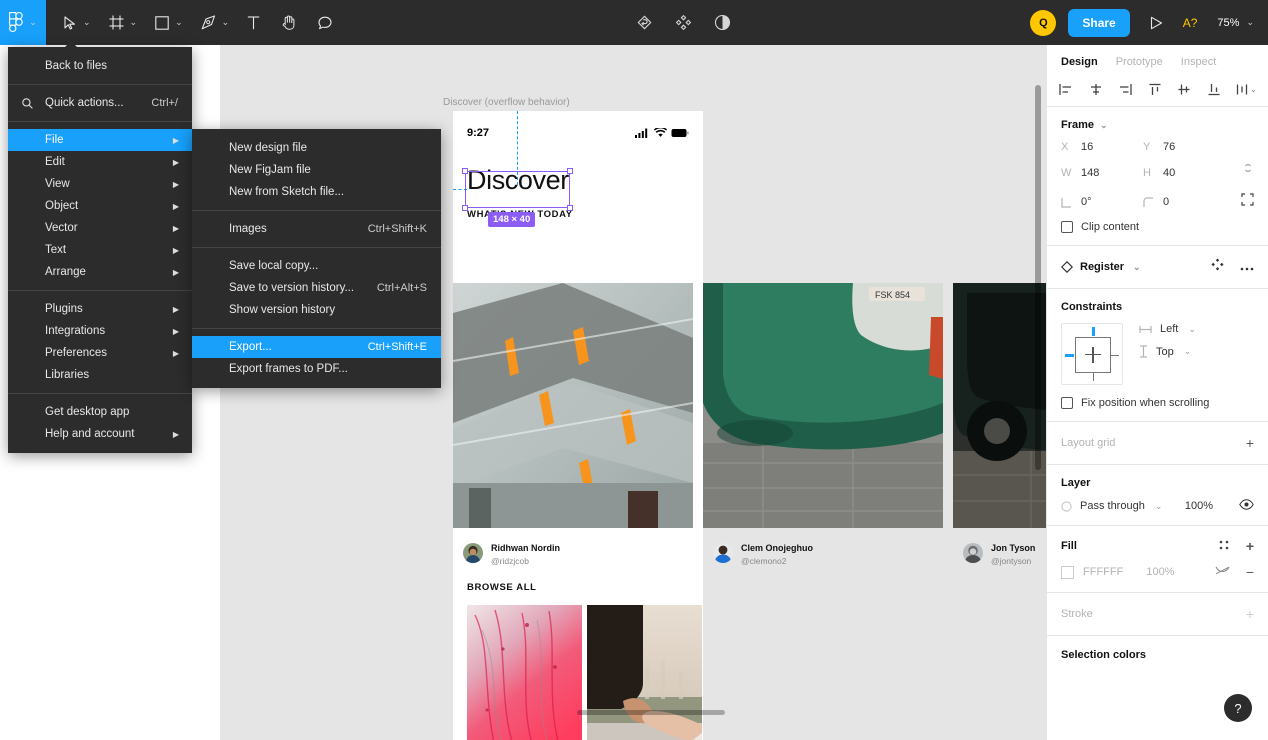  What do you see at coordinates (23, 22) in the screenshot?
I see `figma-logo-menu-button: ⌄` at bounding box center [23, 22].